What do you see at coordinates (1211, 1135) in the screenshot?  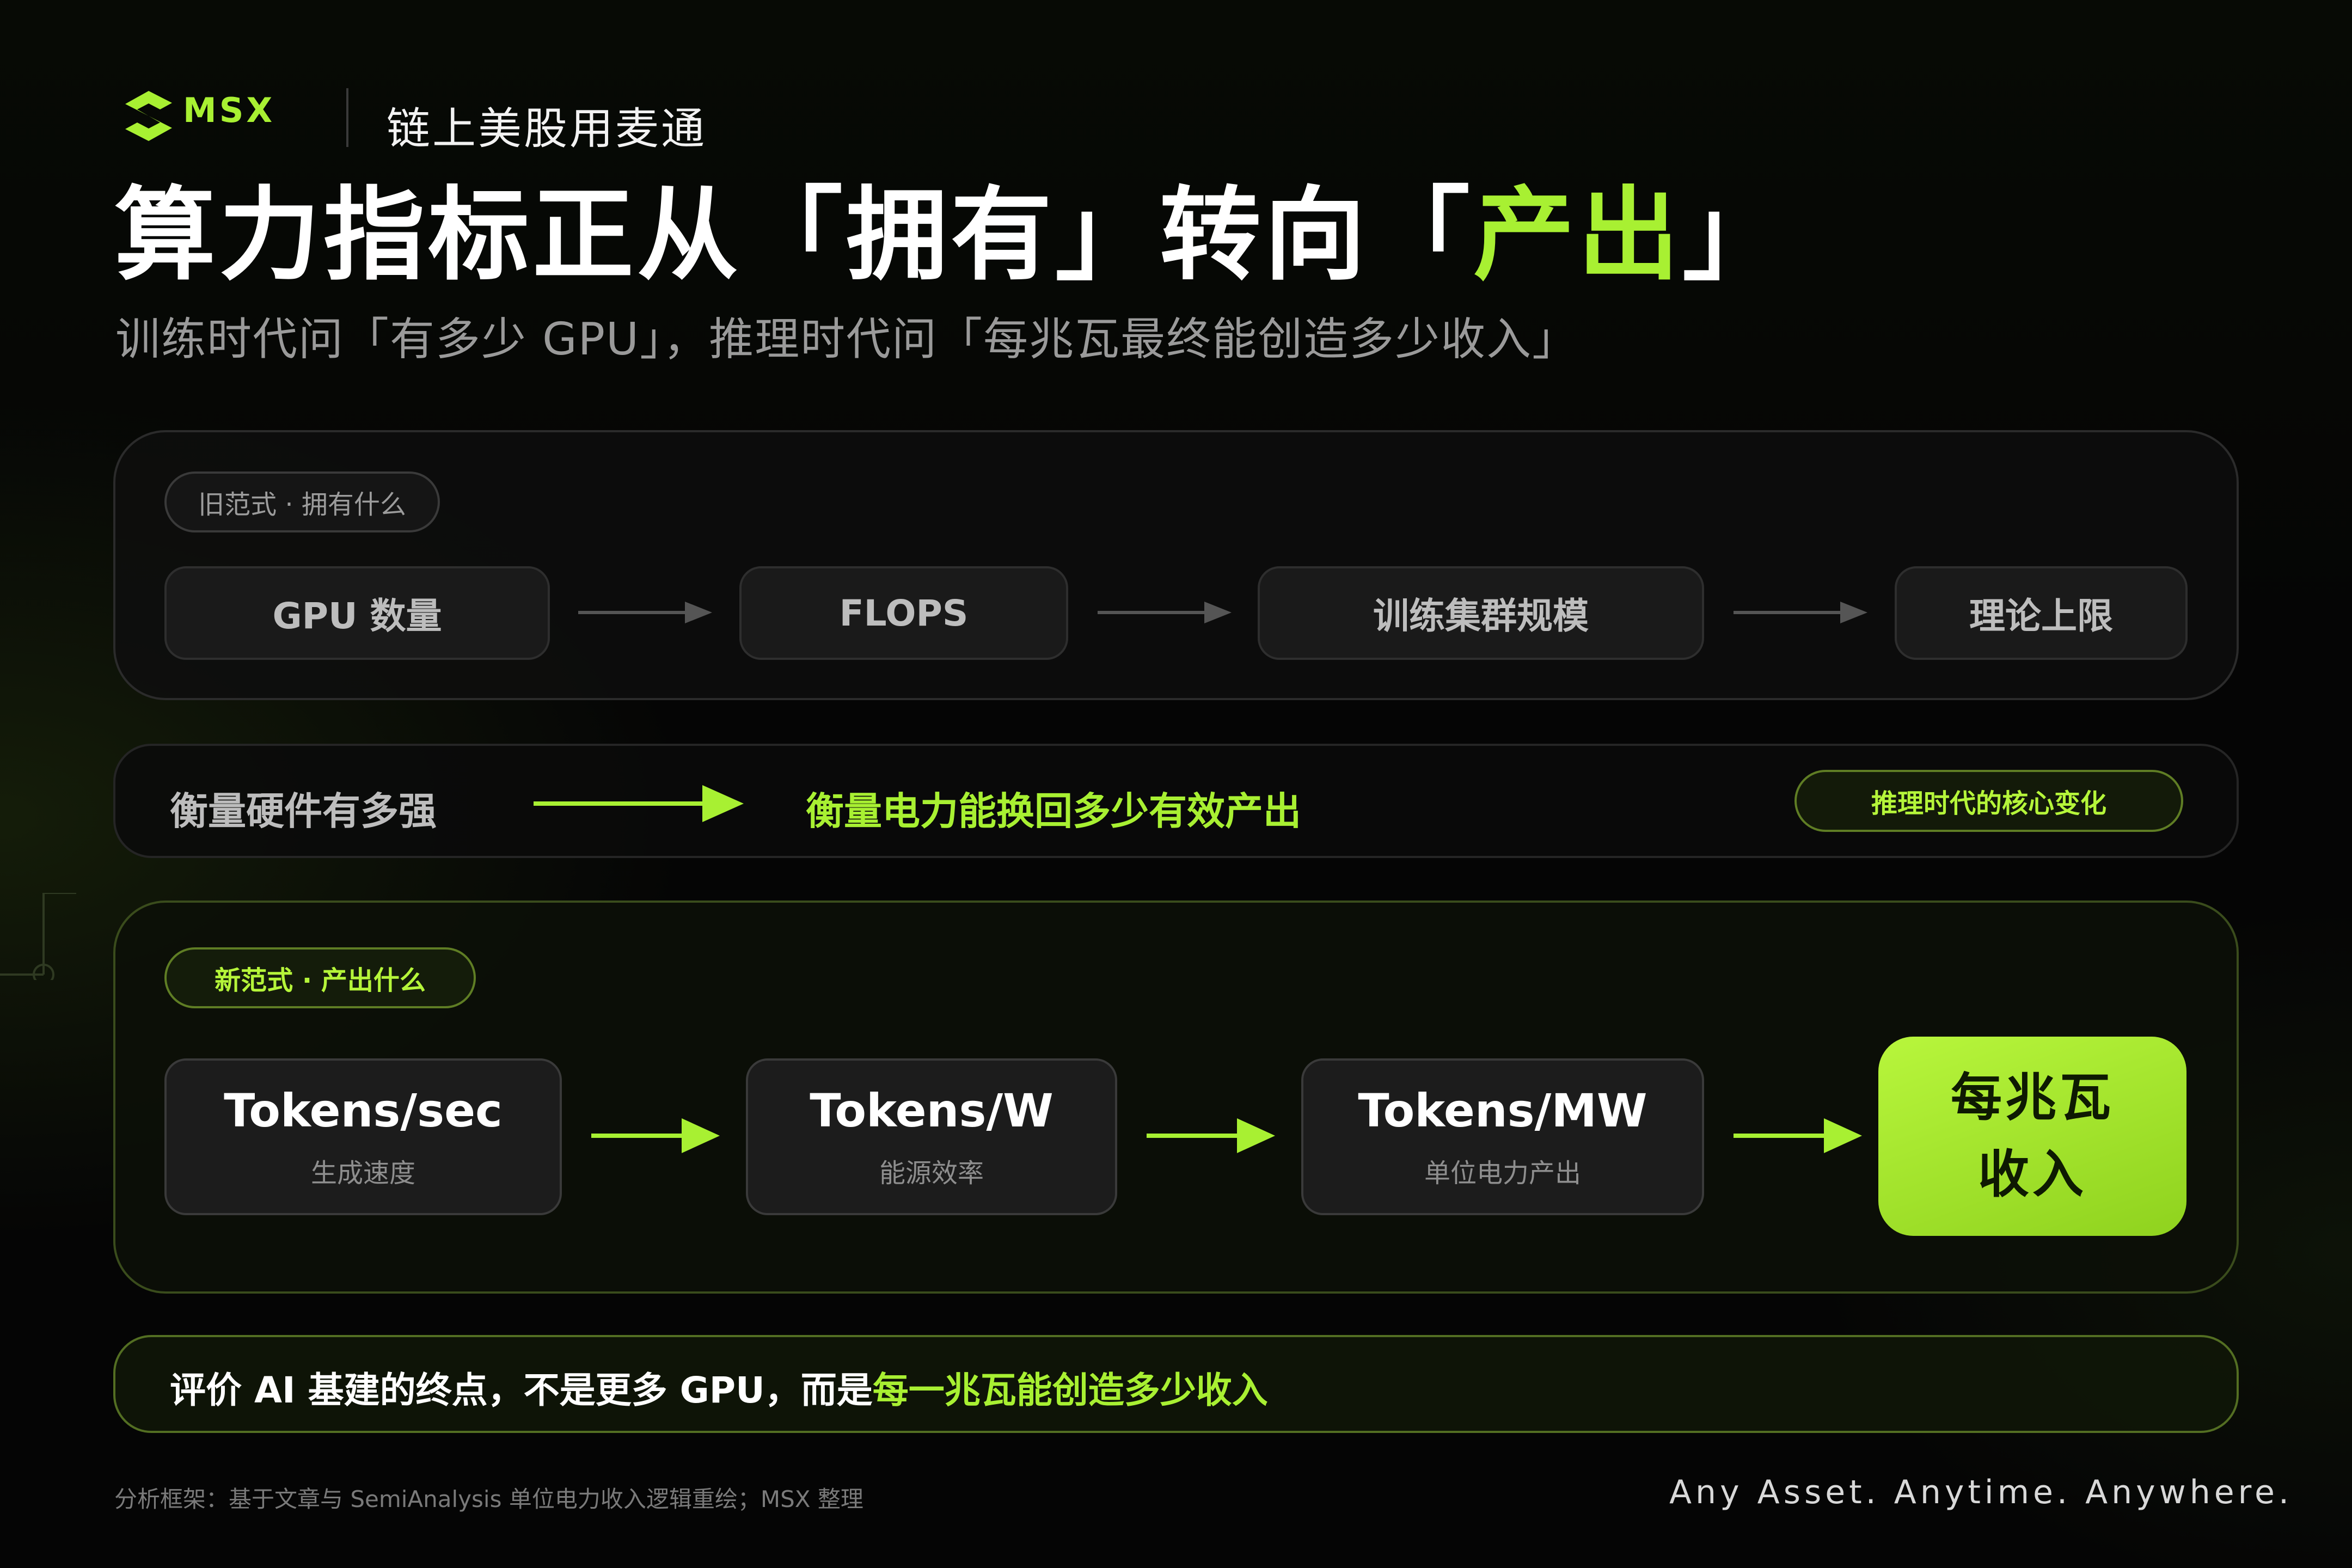 I see `new-arrow-2-icon` at bounding box center [1211, 1135].